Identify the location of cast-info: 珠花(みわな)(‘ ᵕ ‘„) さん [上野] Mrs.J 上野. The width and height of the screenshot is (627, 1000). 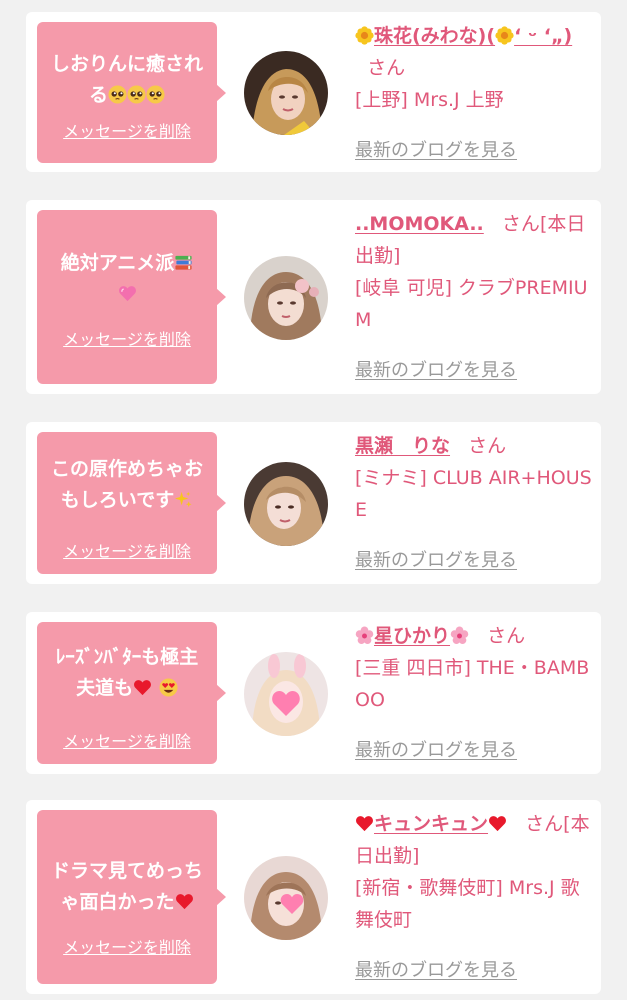
(475, 68).